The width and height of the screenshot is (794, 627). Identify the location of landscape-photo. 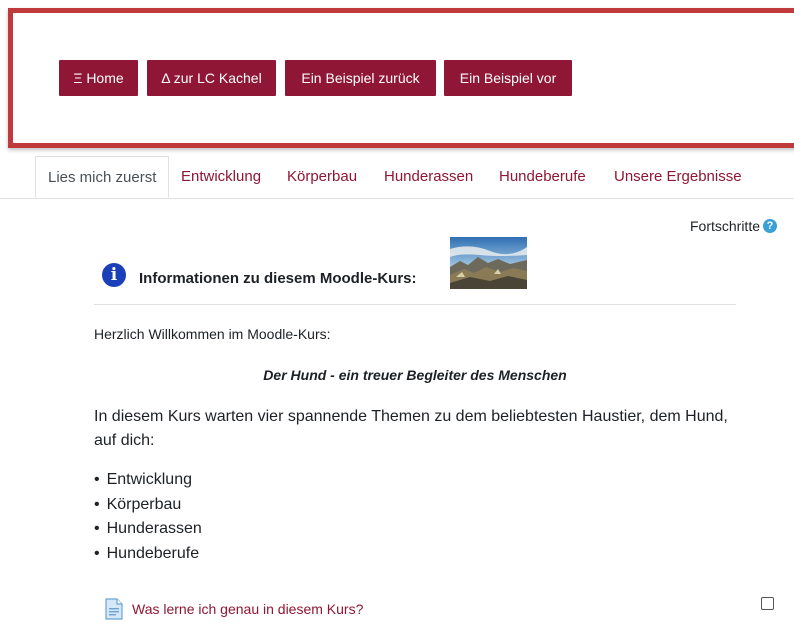
(488, 263).